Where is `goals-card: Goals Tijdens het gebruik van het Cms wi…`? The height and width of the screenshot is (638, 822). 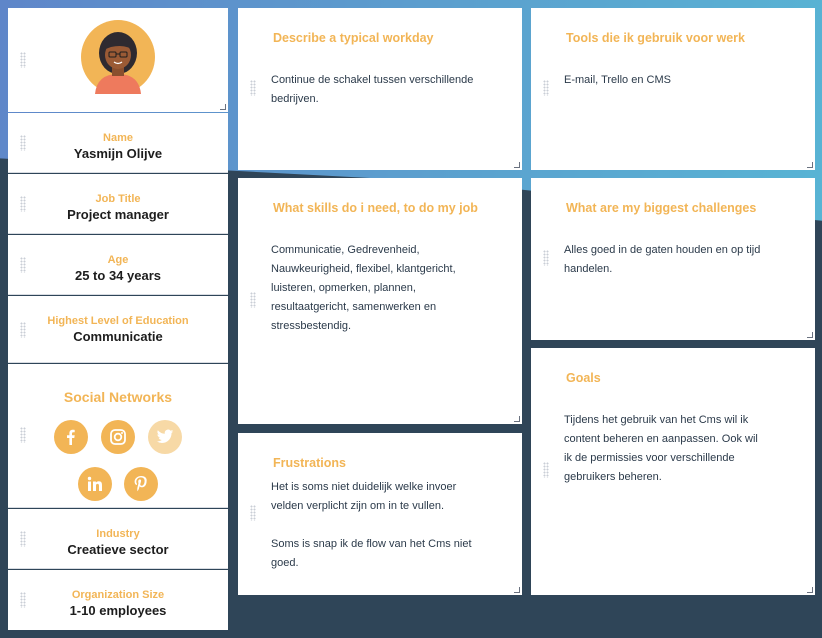 goals-card: Goals Tijdens het gebruik van het Cms wi… is located at coordinates (673, 471).